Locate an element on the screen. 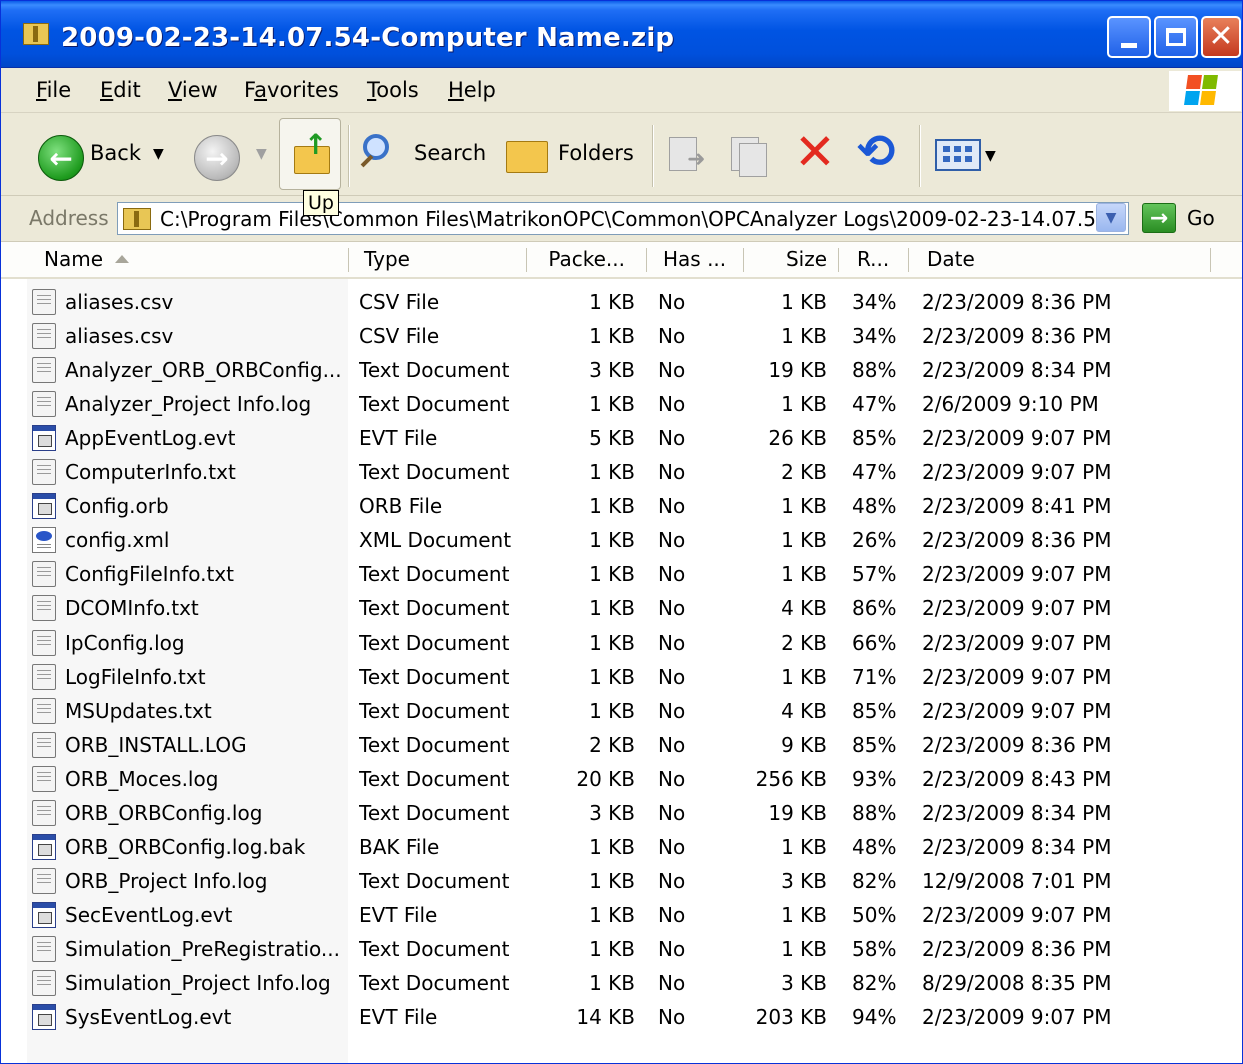 This screenshot has width=1243, height=1064. folders-icon is located at coordinates (527, 157).